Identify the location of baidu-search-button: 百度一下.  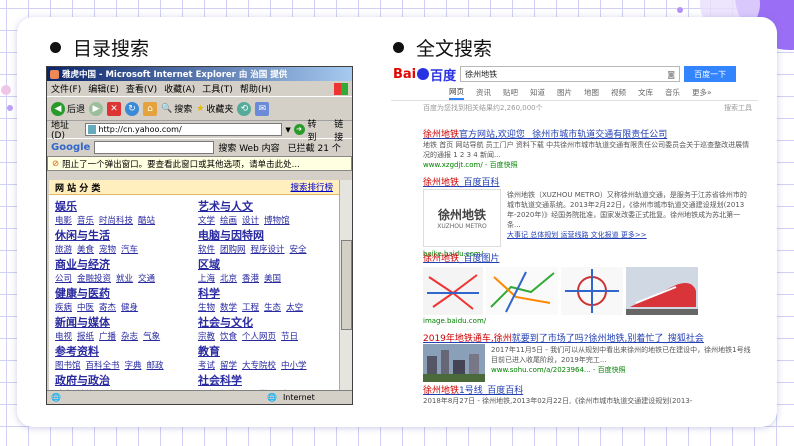
(710, 74).